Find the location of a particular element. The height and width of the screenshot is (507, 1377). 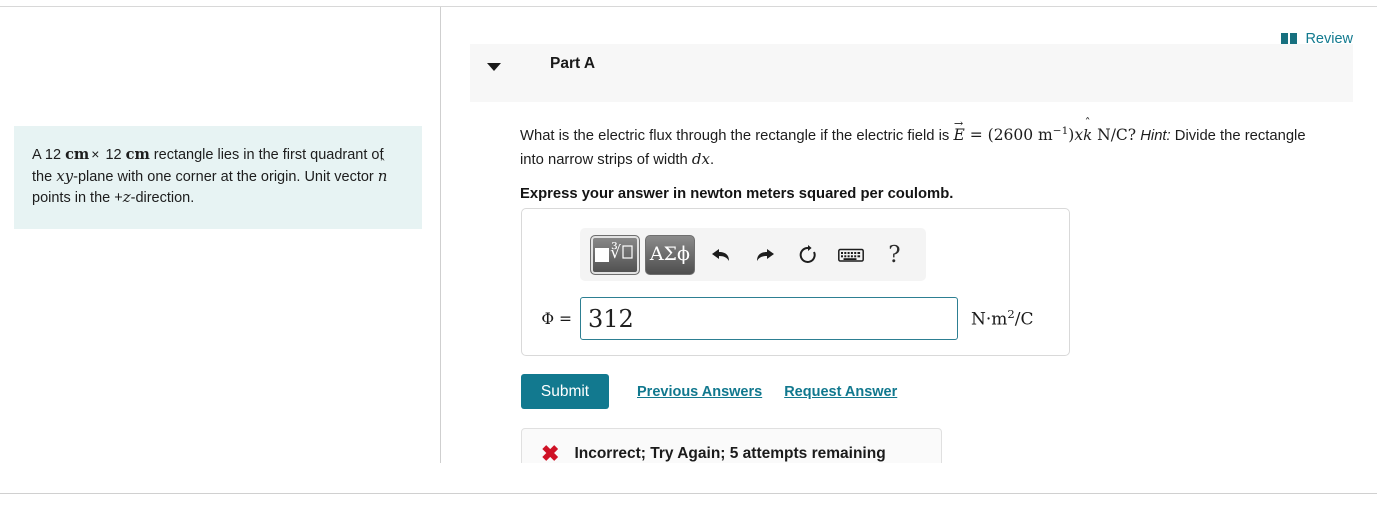

formula-exponent: −1 is located at coordinates (1060, 131).